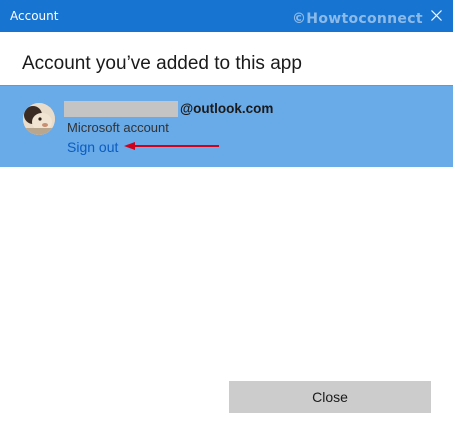 The height and width of the screenshot is (433, 453). Describe the element at coordinates (357, 19) in the screenshot. I see `watermark: ©Howtoconnect` at that location.